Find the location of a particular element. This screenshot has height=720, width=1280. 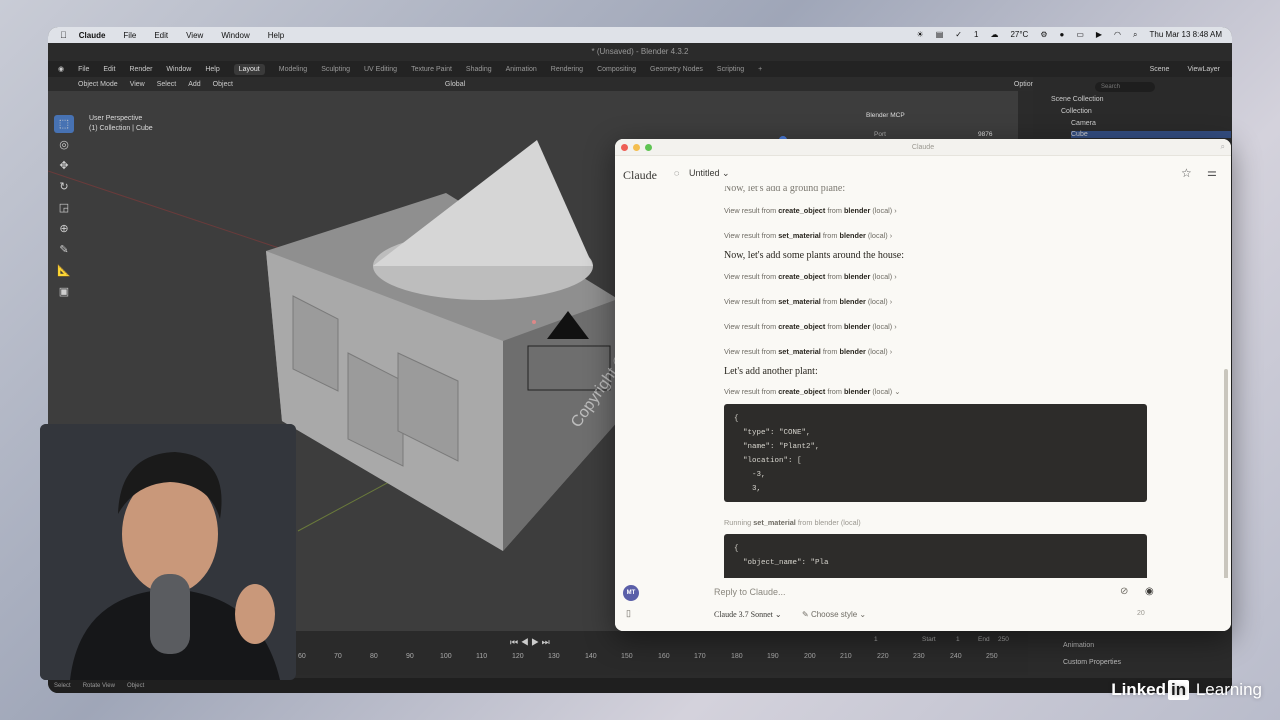

transform-tool-icon: ⊕ is located at coordinates (64, 229).